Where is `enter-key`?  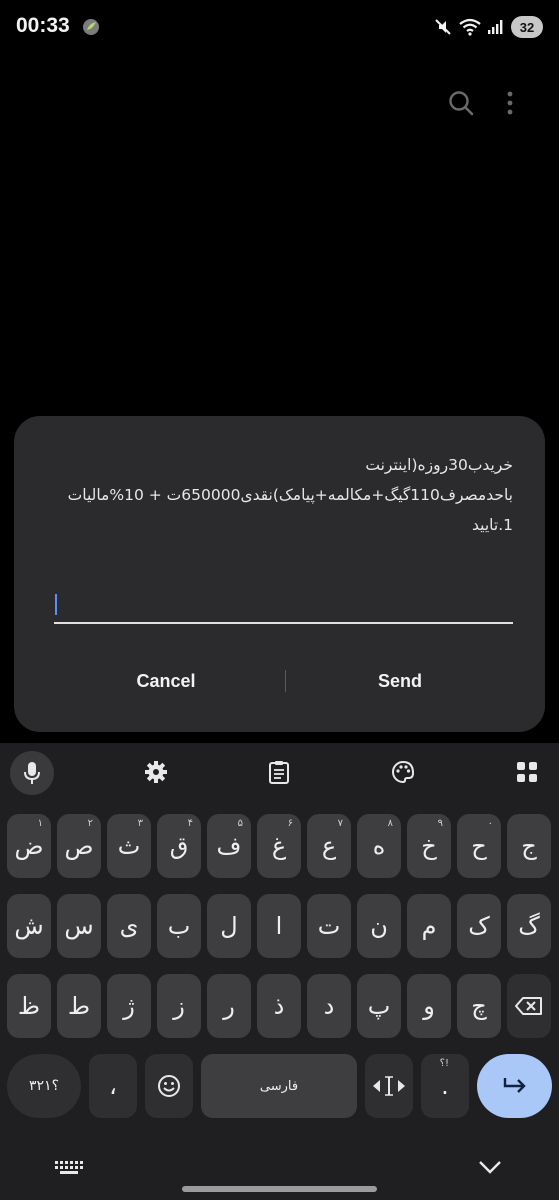
enter-key is located at coordinates (514, 1086).